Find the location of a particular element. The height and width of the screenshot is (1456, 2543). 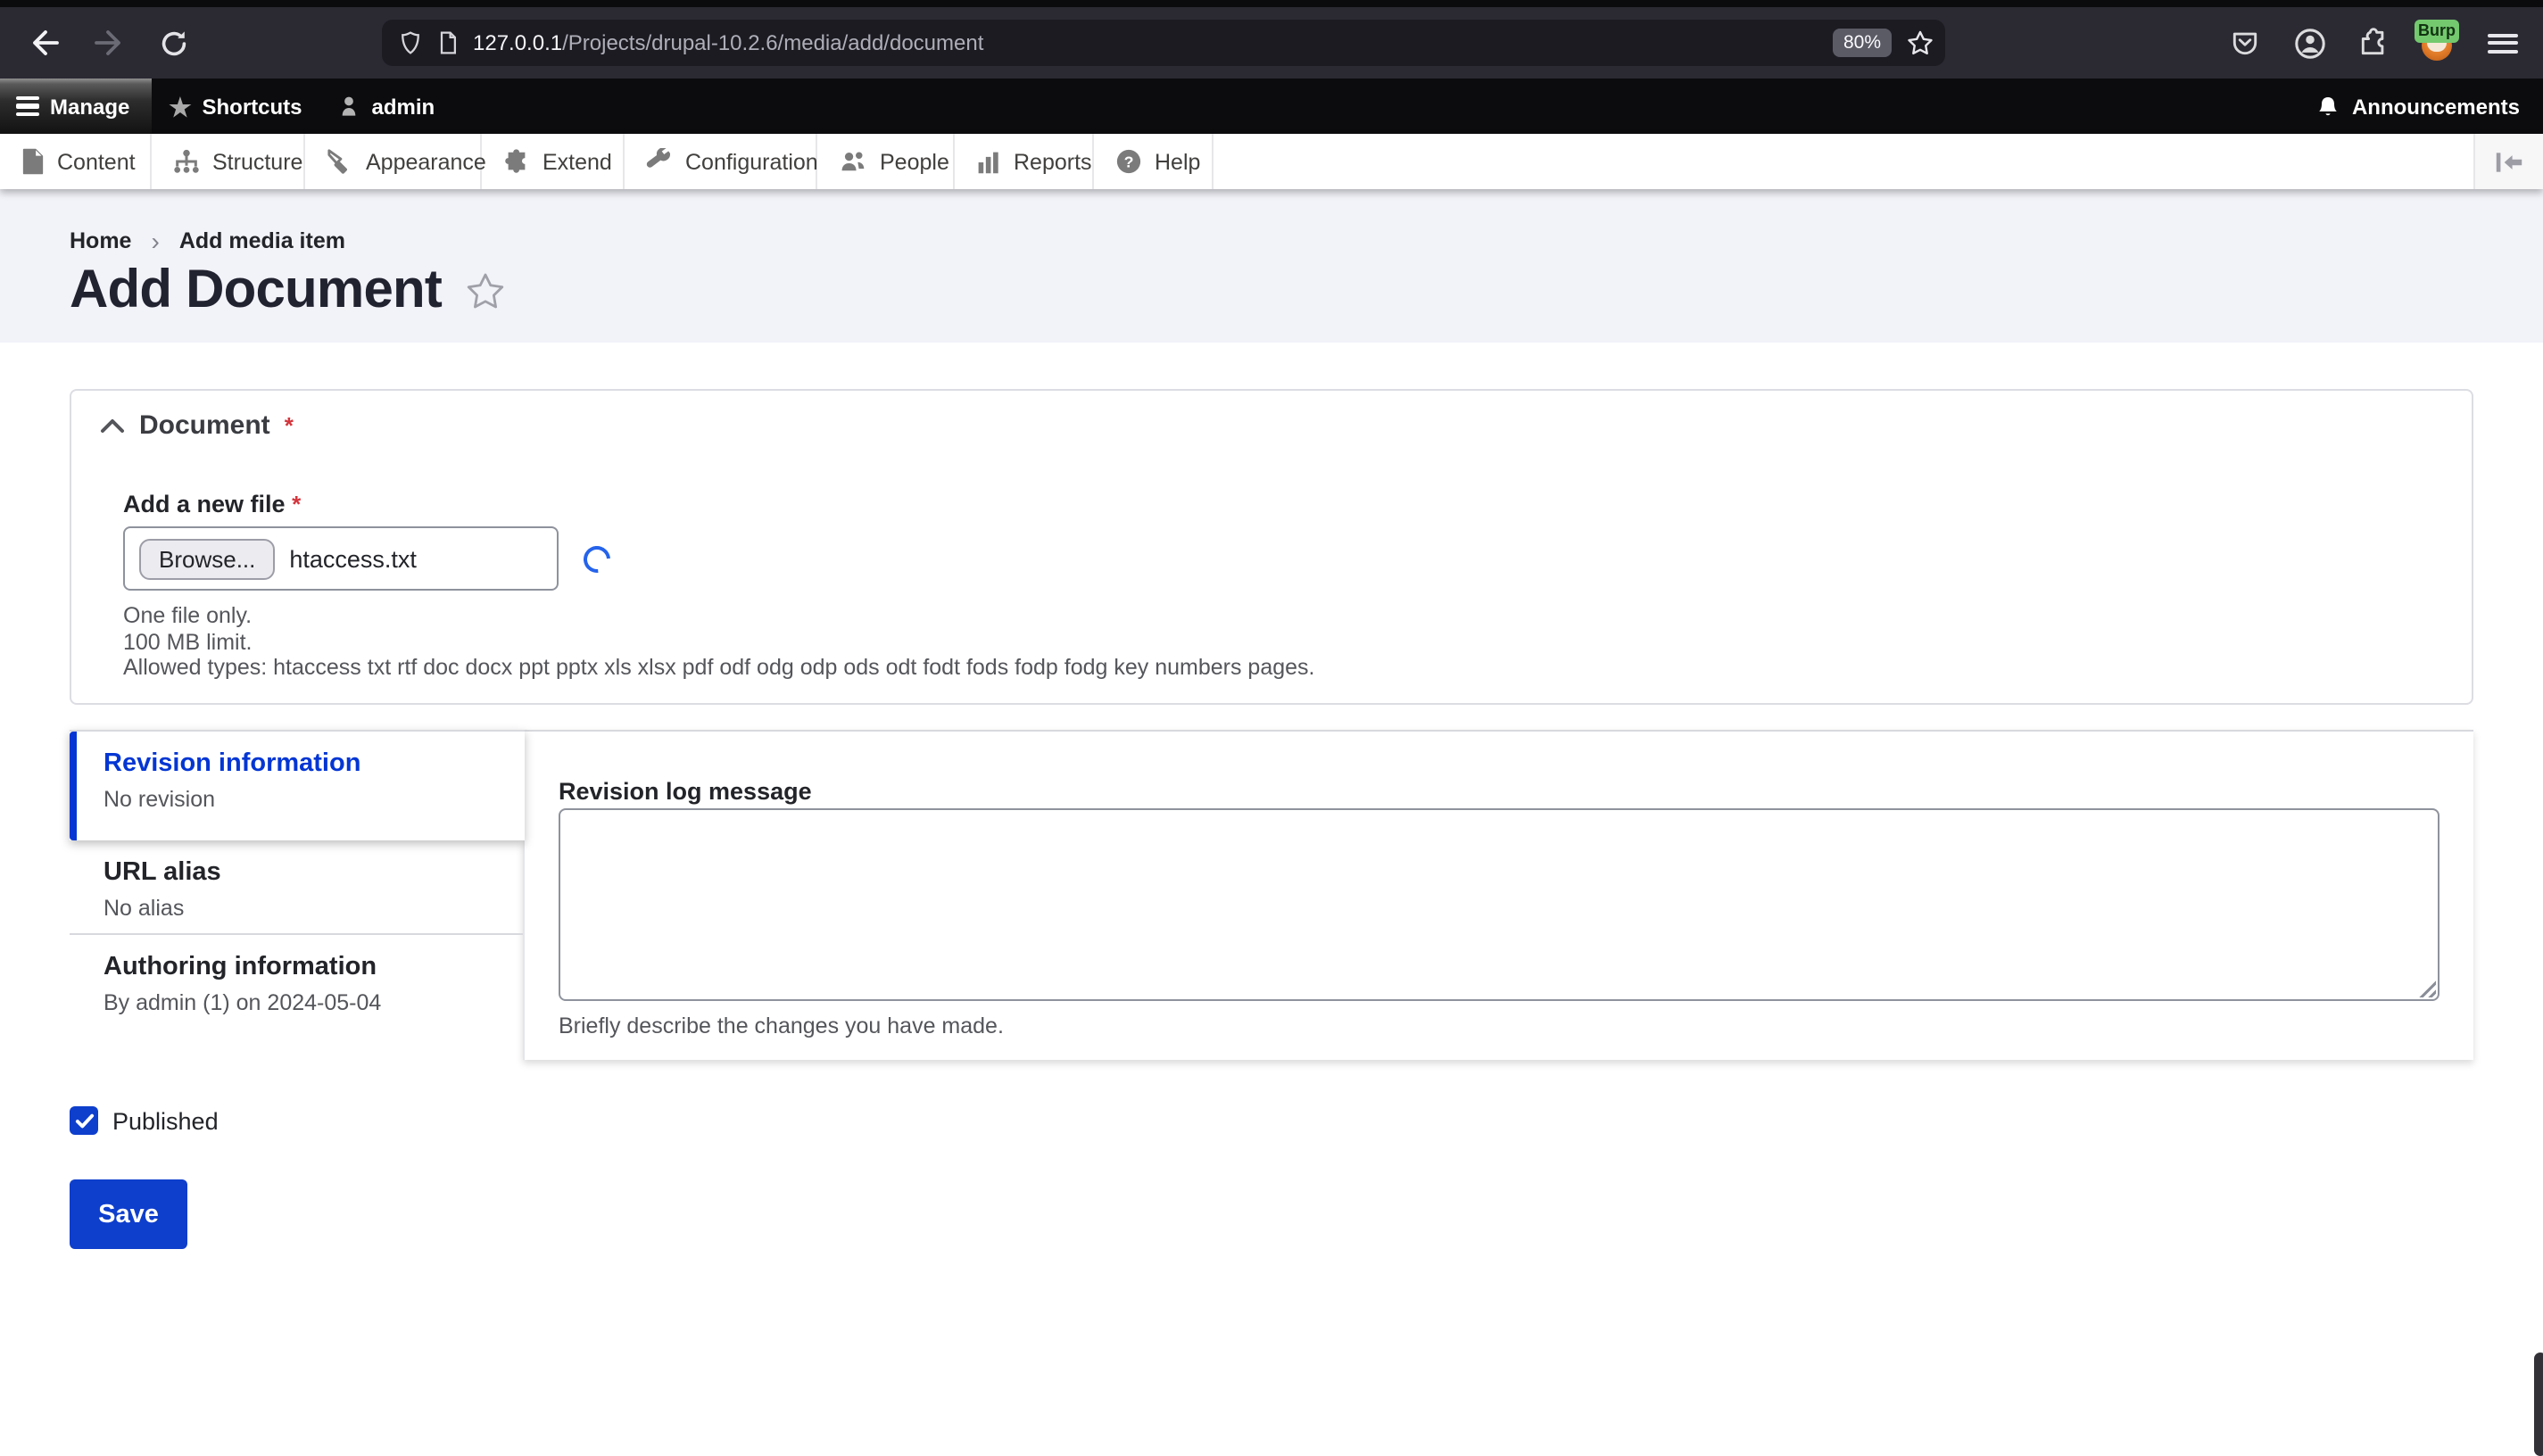

announcements-label: Announcements is located at coordinates (2435, 107).